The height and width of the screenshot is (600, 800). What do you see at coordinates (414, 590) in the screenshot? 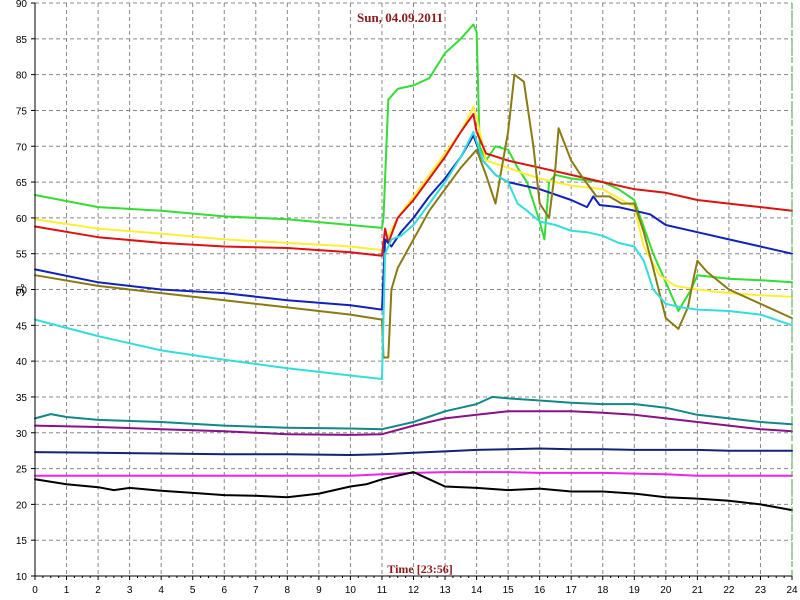
I see `x-tick-label: 12` at bounding box center [414, 590].